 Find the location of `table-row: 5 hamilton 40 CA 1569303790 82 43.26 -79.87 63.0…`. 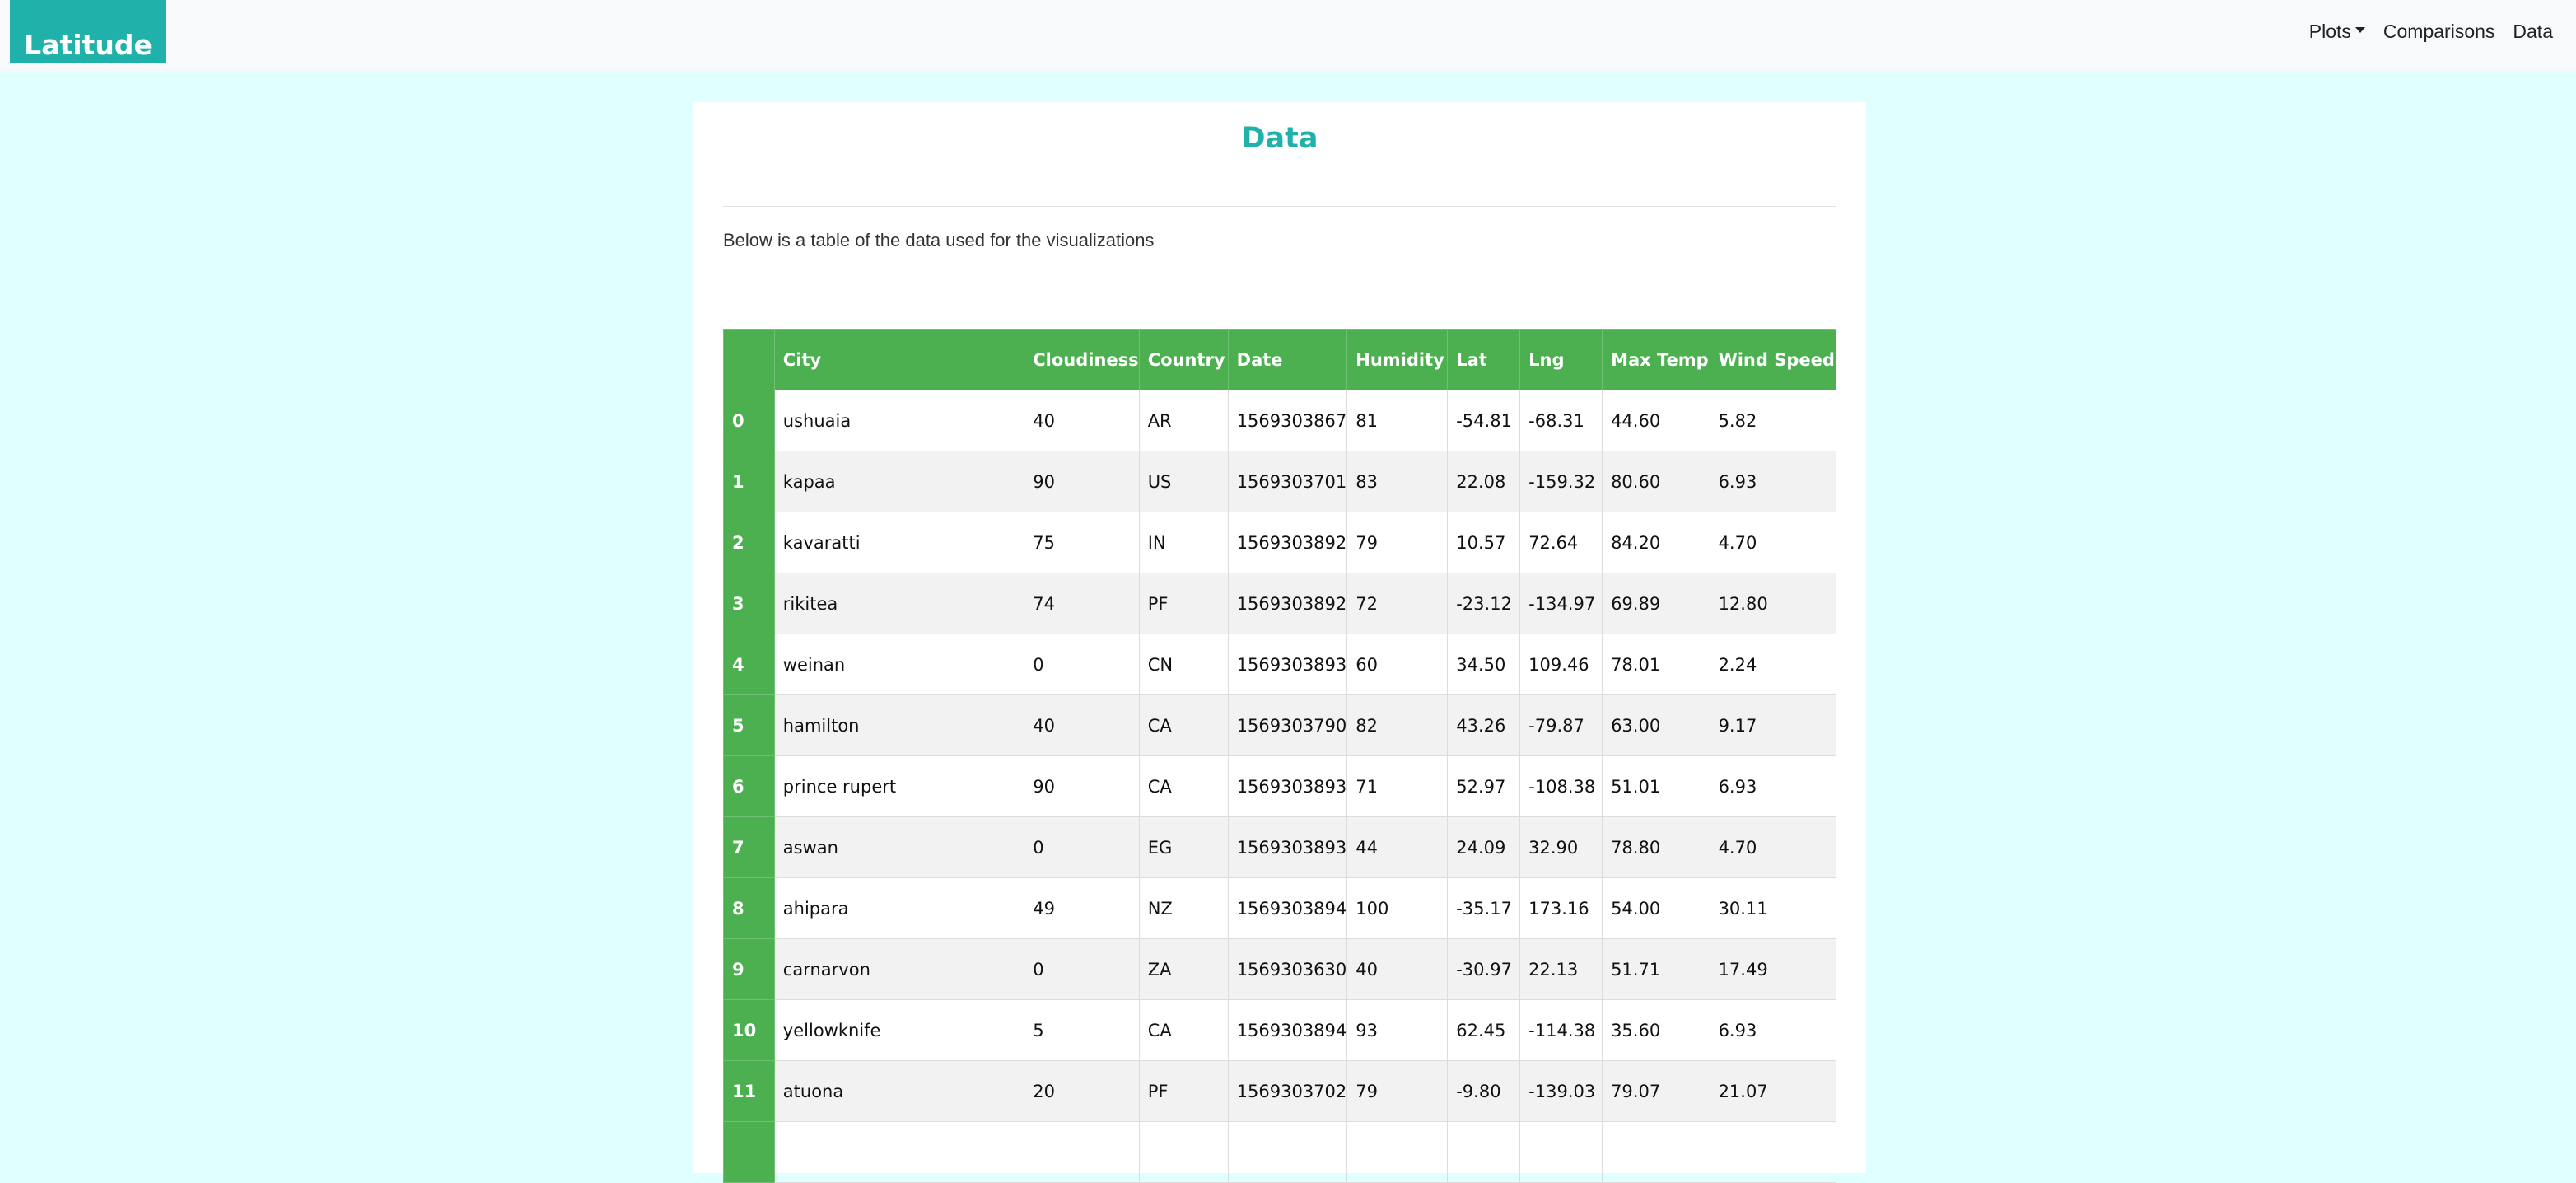

table-row: 5 hamilton 40 CA 1569303790 82 43.26 -79.87 63.0… is located at coordinates (1280, 725).